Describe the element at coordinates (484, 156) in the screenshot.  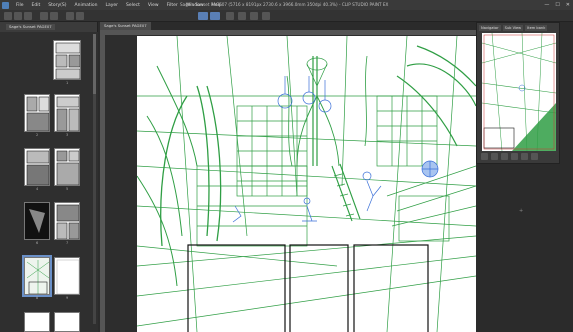
I see `zoom-in-icon` at that location.